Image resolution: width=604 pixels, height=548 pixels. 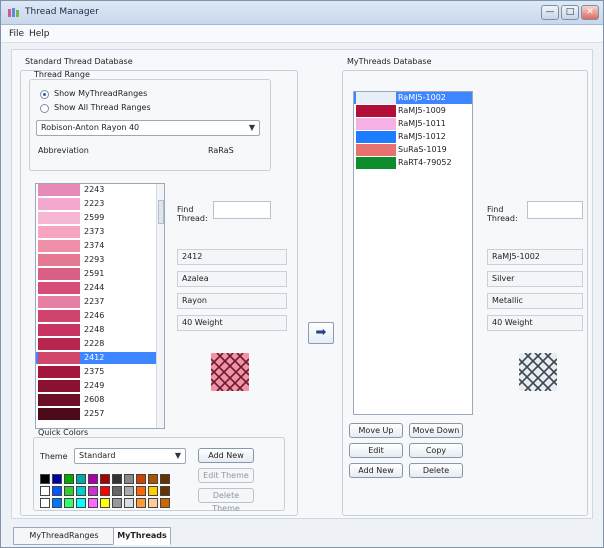 What do you see at coordinates (376, 470) in the screenshot?
I see `add-new-button: Add New` at bounding box center [376, 470].